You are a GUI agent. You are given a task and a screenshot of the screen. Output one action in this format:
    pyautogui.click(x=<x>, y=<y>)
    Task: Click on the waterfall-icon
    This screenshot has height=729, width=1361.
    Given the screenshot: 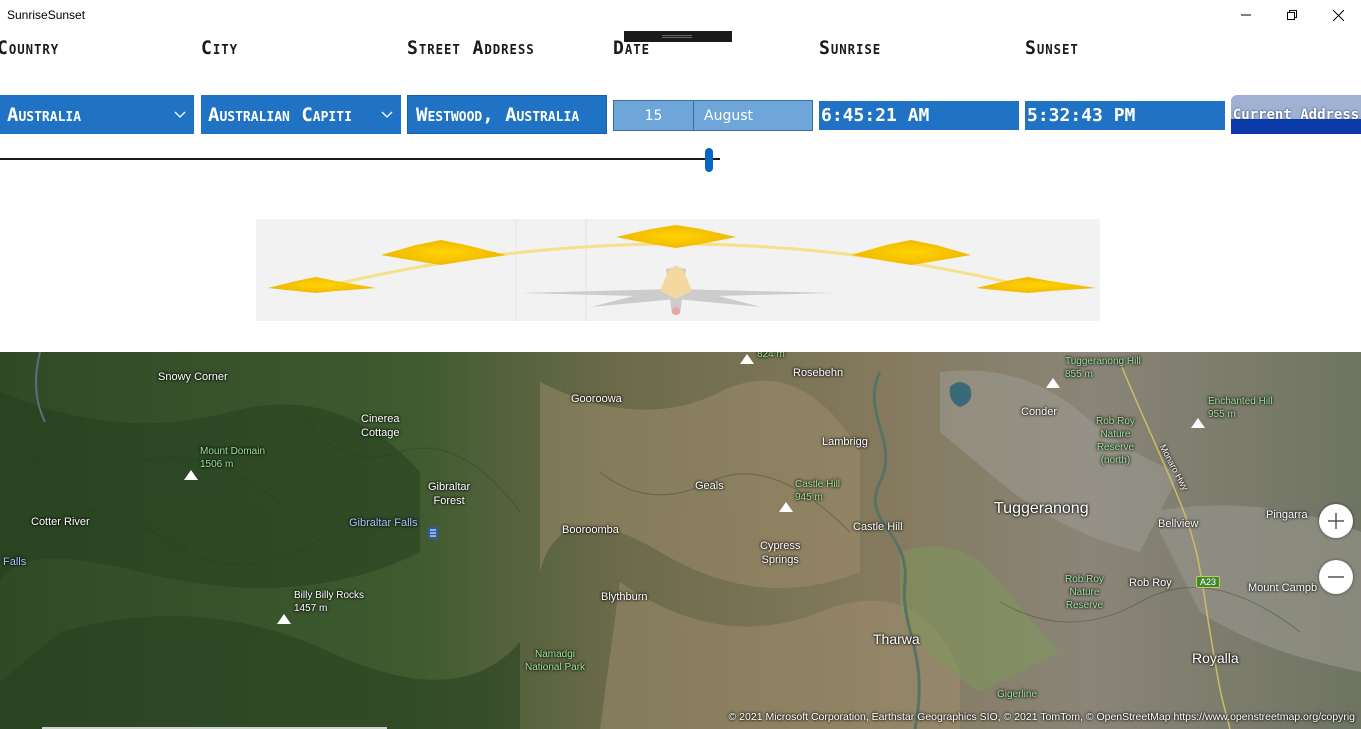 What is the action you would take?
    pyautogui.click(x=433, y=531)
    